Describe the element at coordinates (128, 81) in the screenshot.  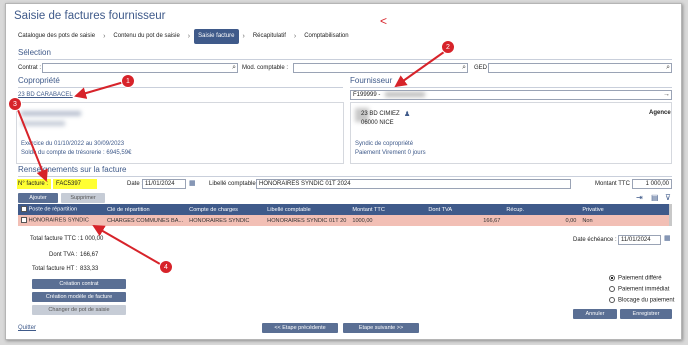
I see `callout-badge-1: 1` at that location.